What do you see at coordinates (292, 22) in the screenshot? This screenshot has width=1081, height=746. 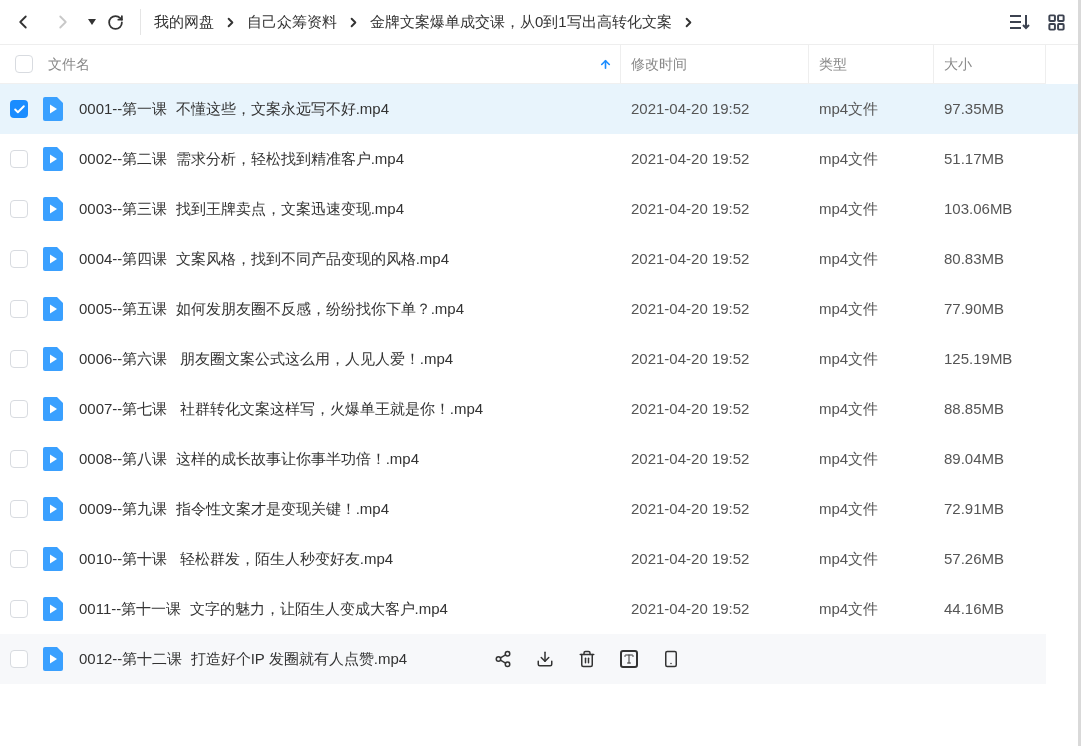 I see `breadcrumb-link: 自己众筹资料` at bounding box center [292, 22].